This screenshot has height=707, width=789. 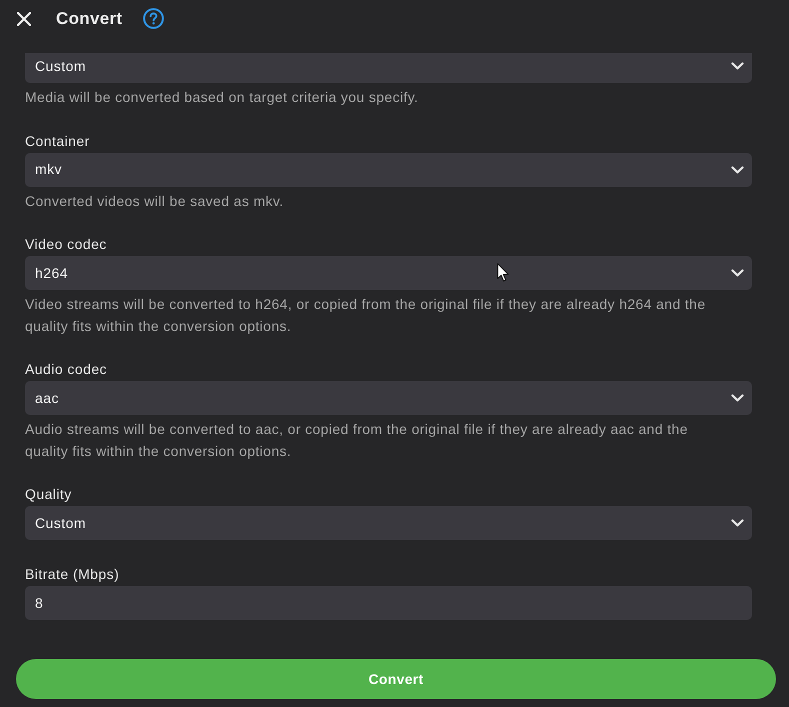 I want to click on help-text: Converted videos will be saved as mkv., so click(x=155, y=201).